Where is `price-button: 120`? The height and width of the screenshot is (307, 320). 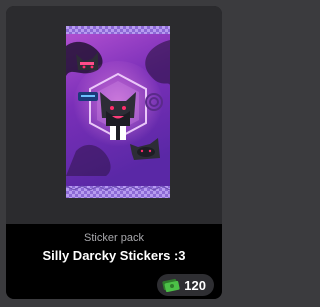
price-button: 120 is located at coordinates (185, 285).